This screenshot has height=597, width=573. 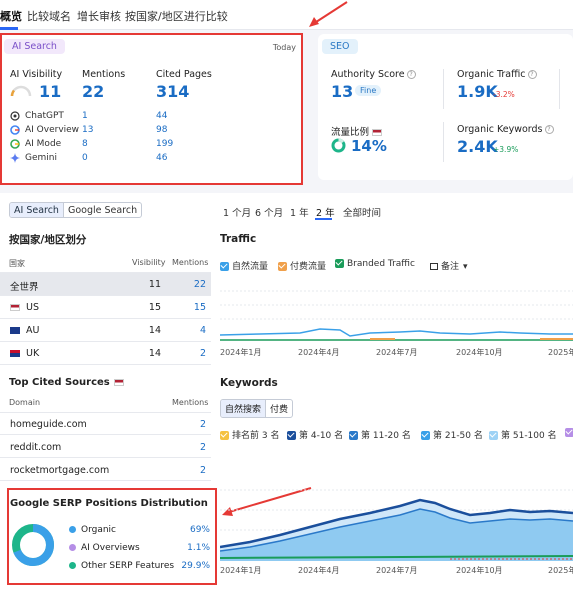 What do you see at coordinates (93, 91) in the screenshot?
I see `mentions-value: 22` at bounding box center [93, 91].